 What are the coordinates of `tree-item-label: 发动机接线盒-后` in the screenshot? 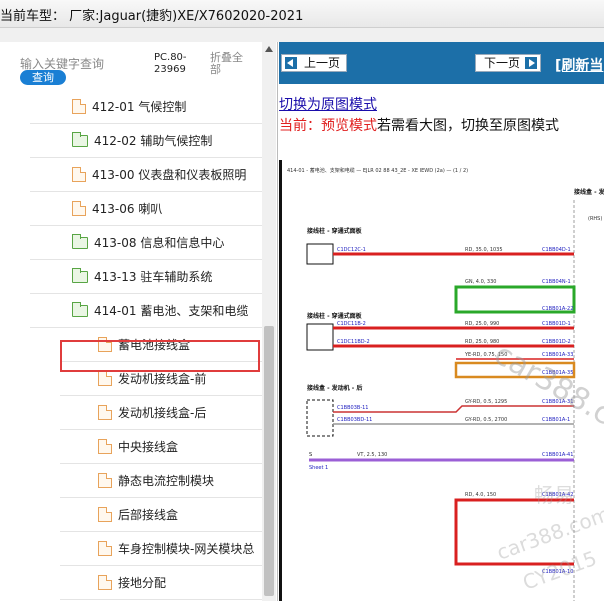 It's located at (162, 413).